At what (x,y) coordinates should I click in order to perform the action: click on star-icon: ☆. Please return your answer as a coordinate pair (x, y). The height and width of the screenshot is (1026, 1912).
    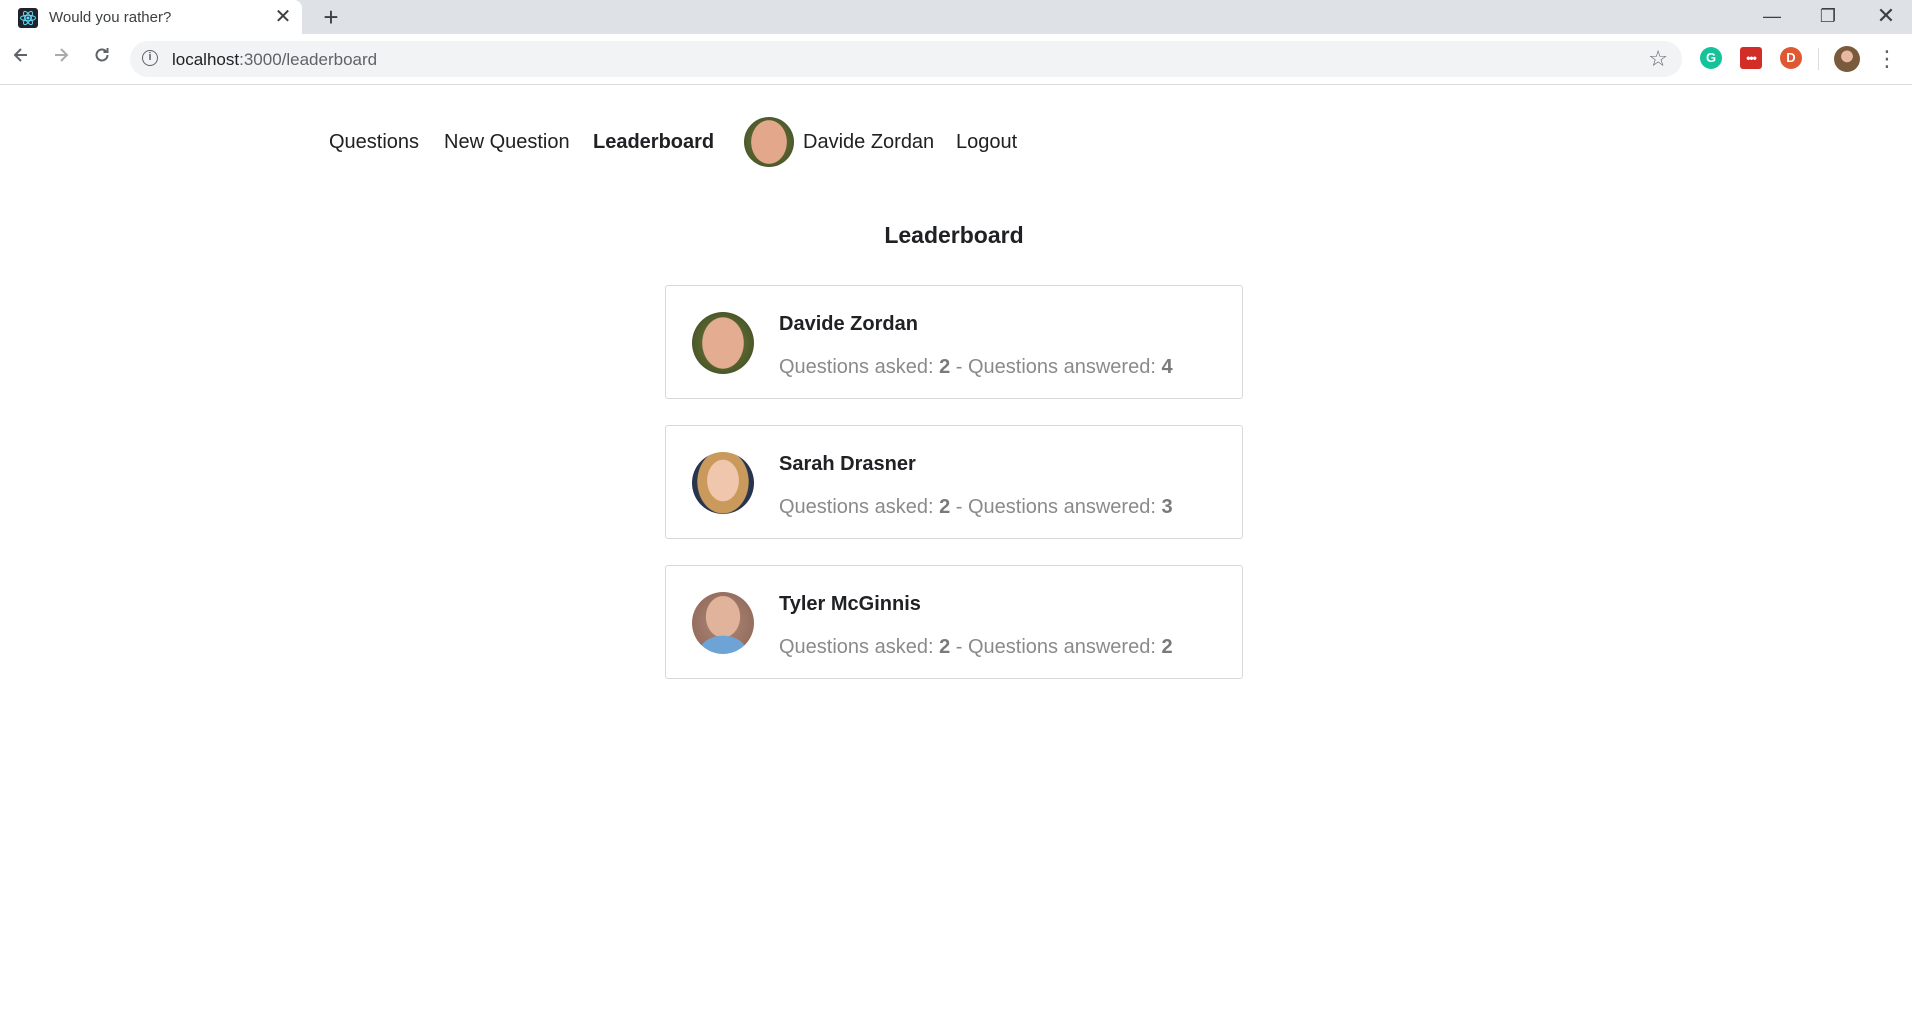
    Looking at the image, I should click on (1658, 59).